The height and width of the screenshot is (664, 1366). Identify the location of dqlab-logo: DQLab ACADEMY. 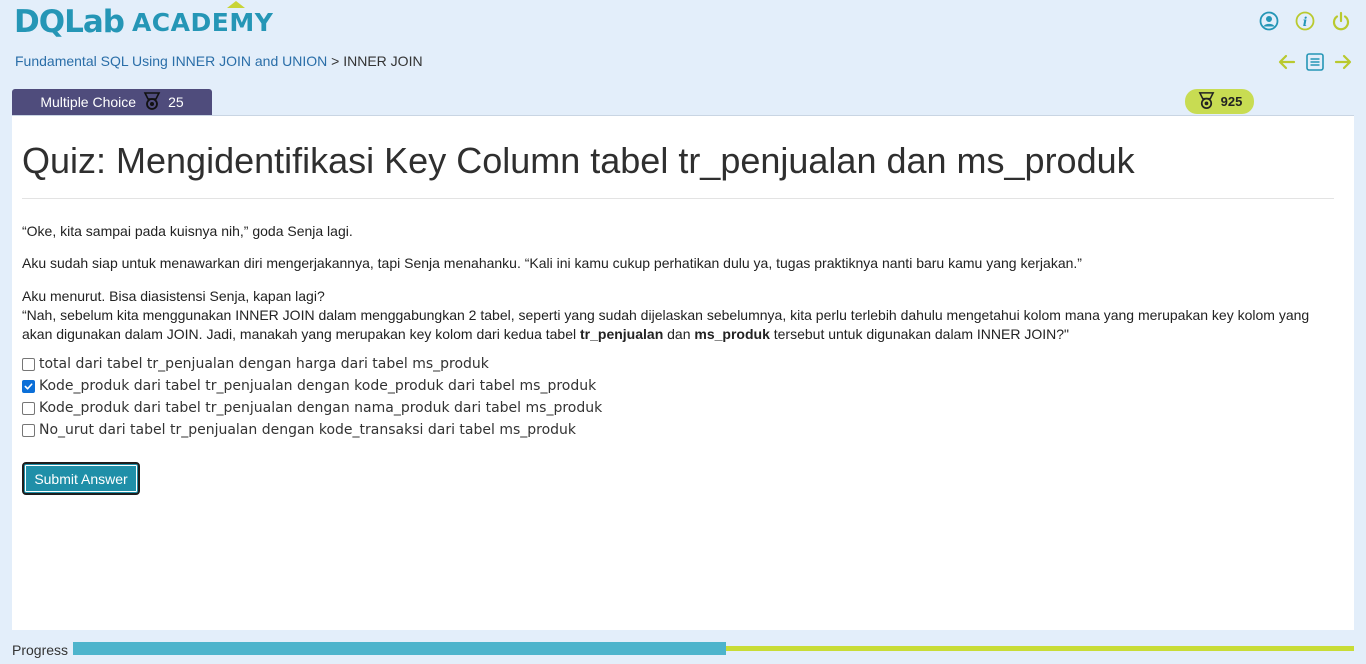
(144, 20).